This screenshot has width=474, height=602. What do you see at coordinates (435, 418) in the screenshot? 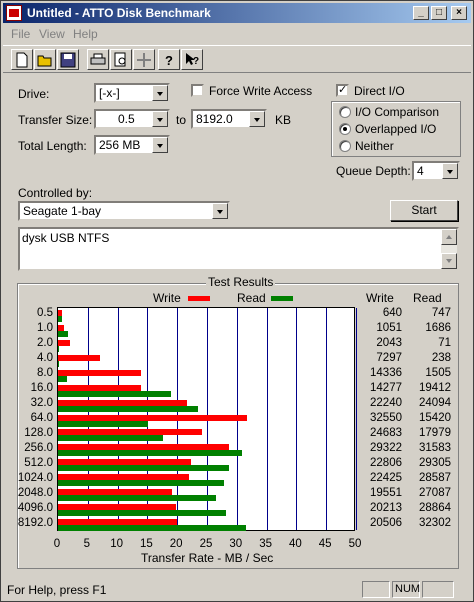
I see `read-value: 15420` at bounding box center [435, 418].